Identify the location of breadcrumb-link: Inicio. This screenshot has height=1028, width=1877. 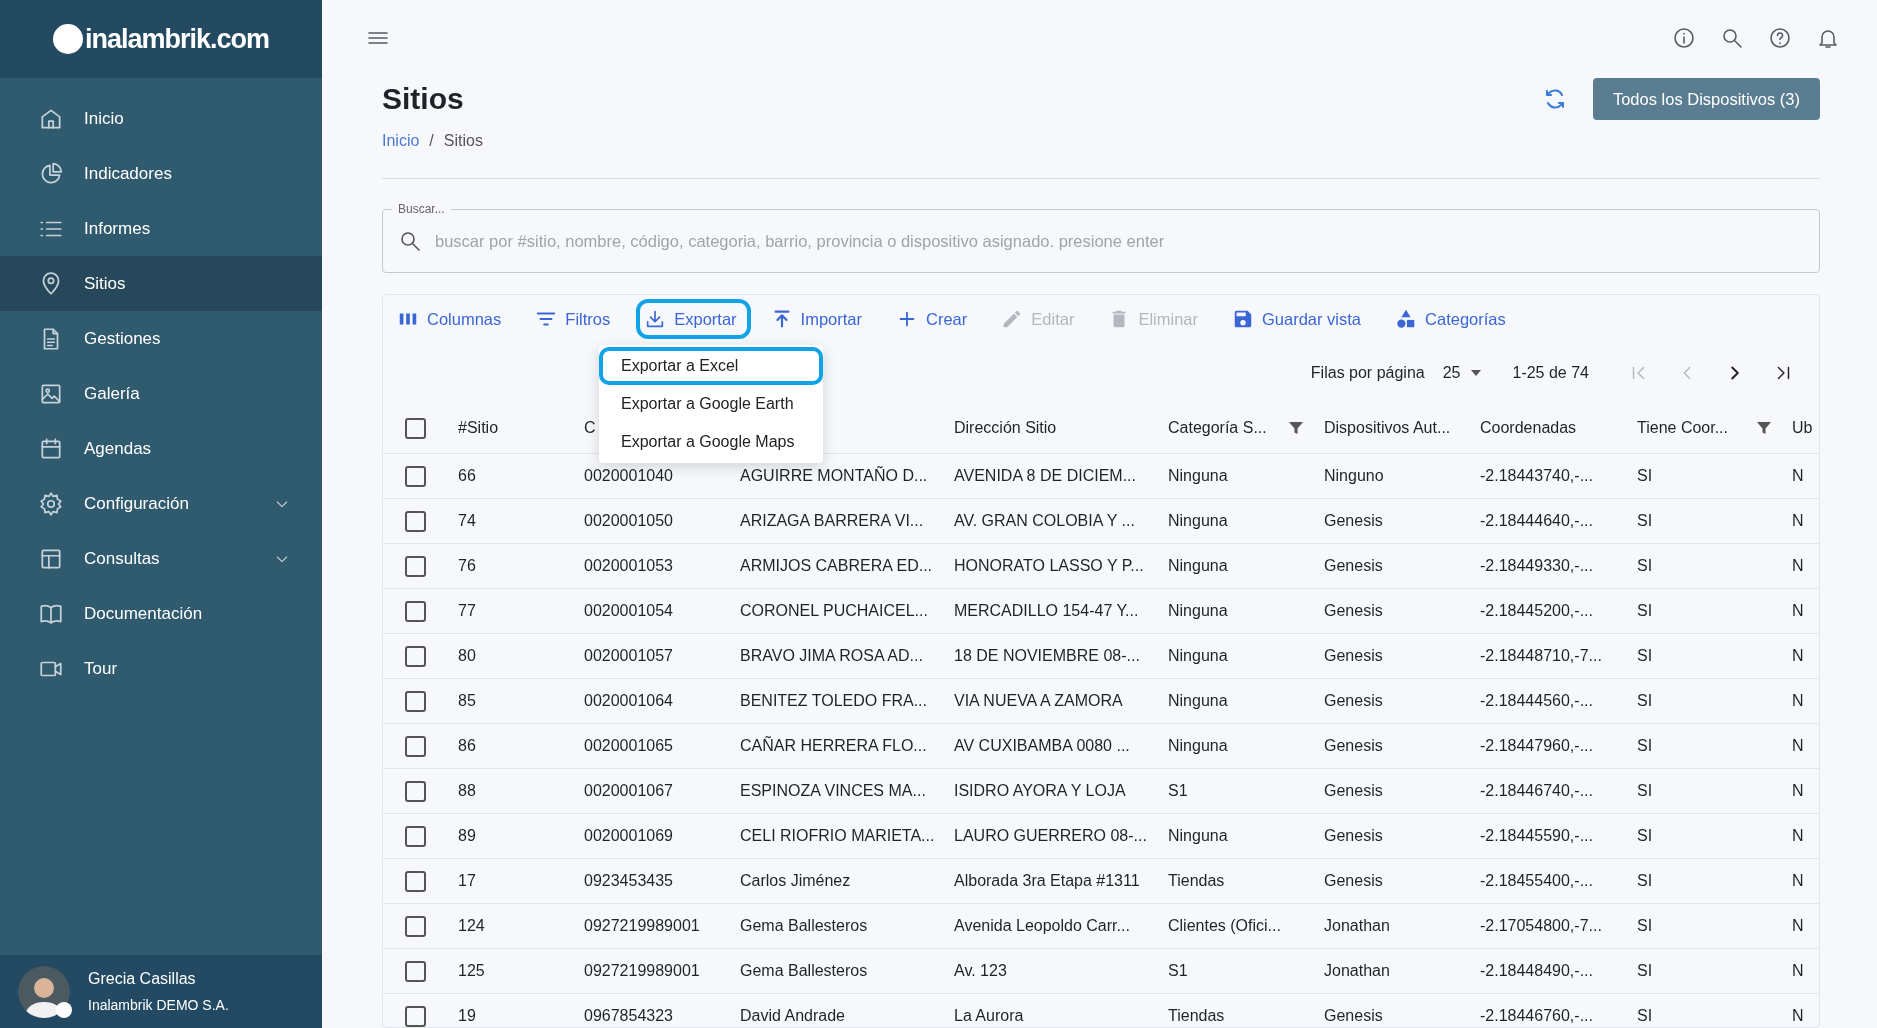
(401, 141).